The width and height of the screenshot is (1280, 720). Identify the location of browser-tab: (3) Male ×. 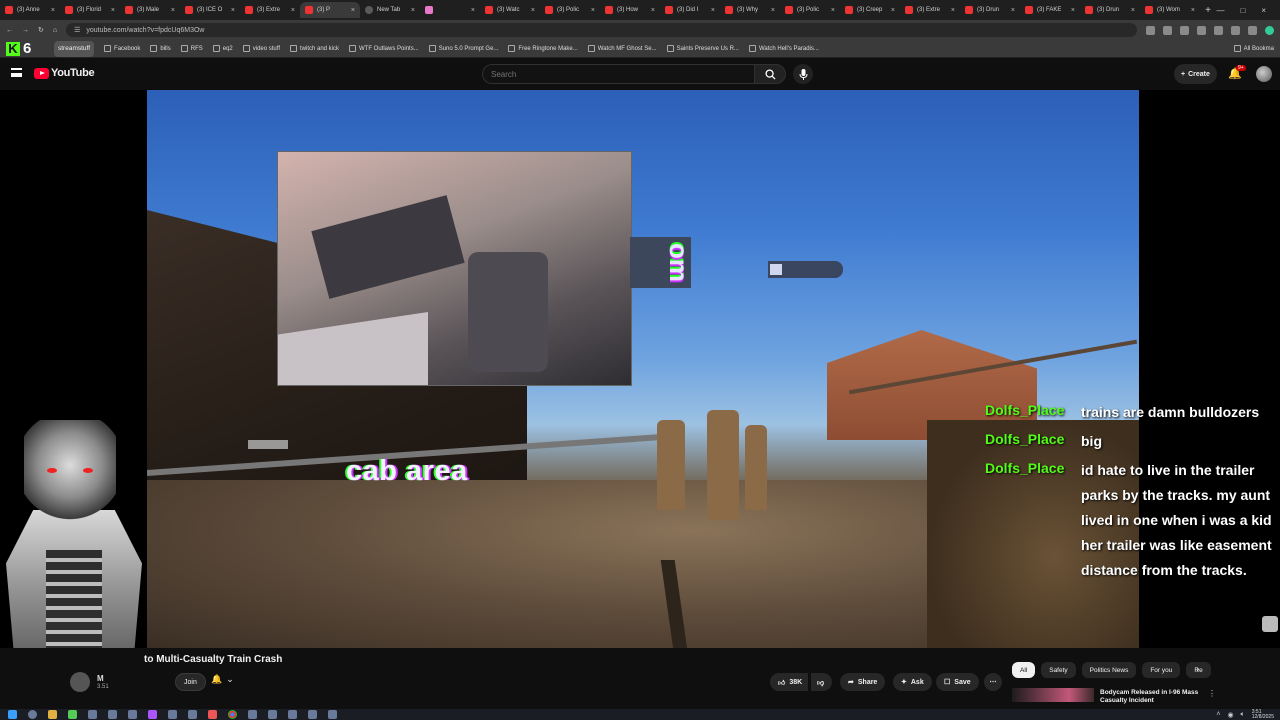
(150, 10).